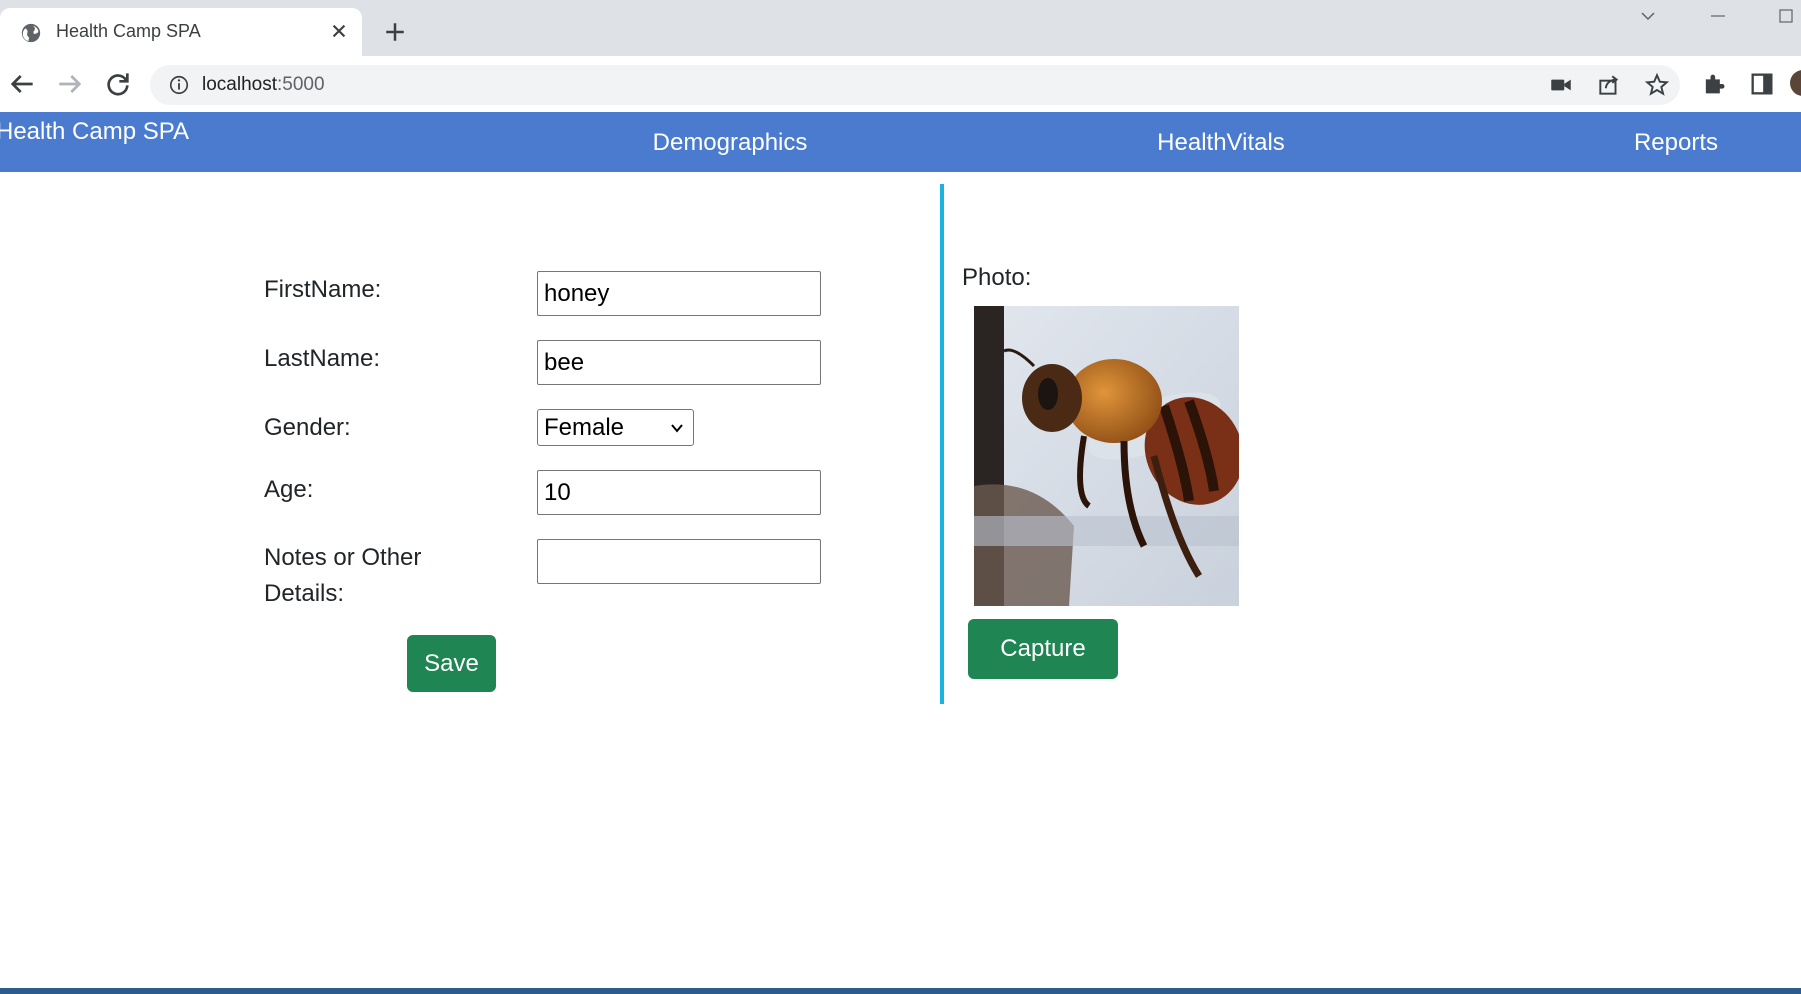 This screenshot has width=1801, height=994. I want to click on tab-search-chevron-icon, so click(1648, 16).